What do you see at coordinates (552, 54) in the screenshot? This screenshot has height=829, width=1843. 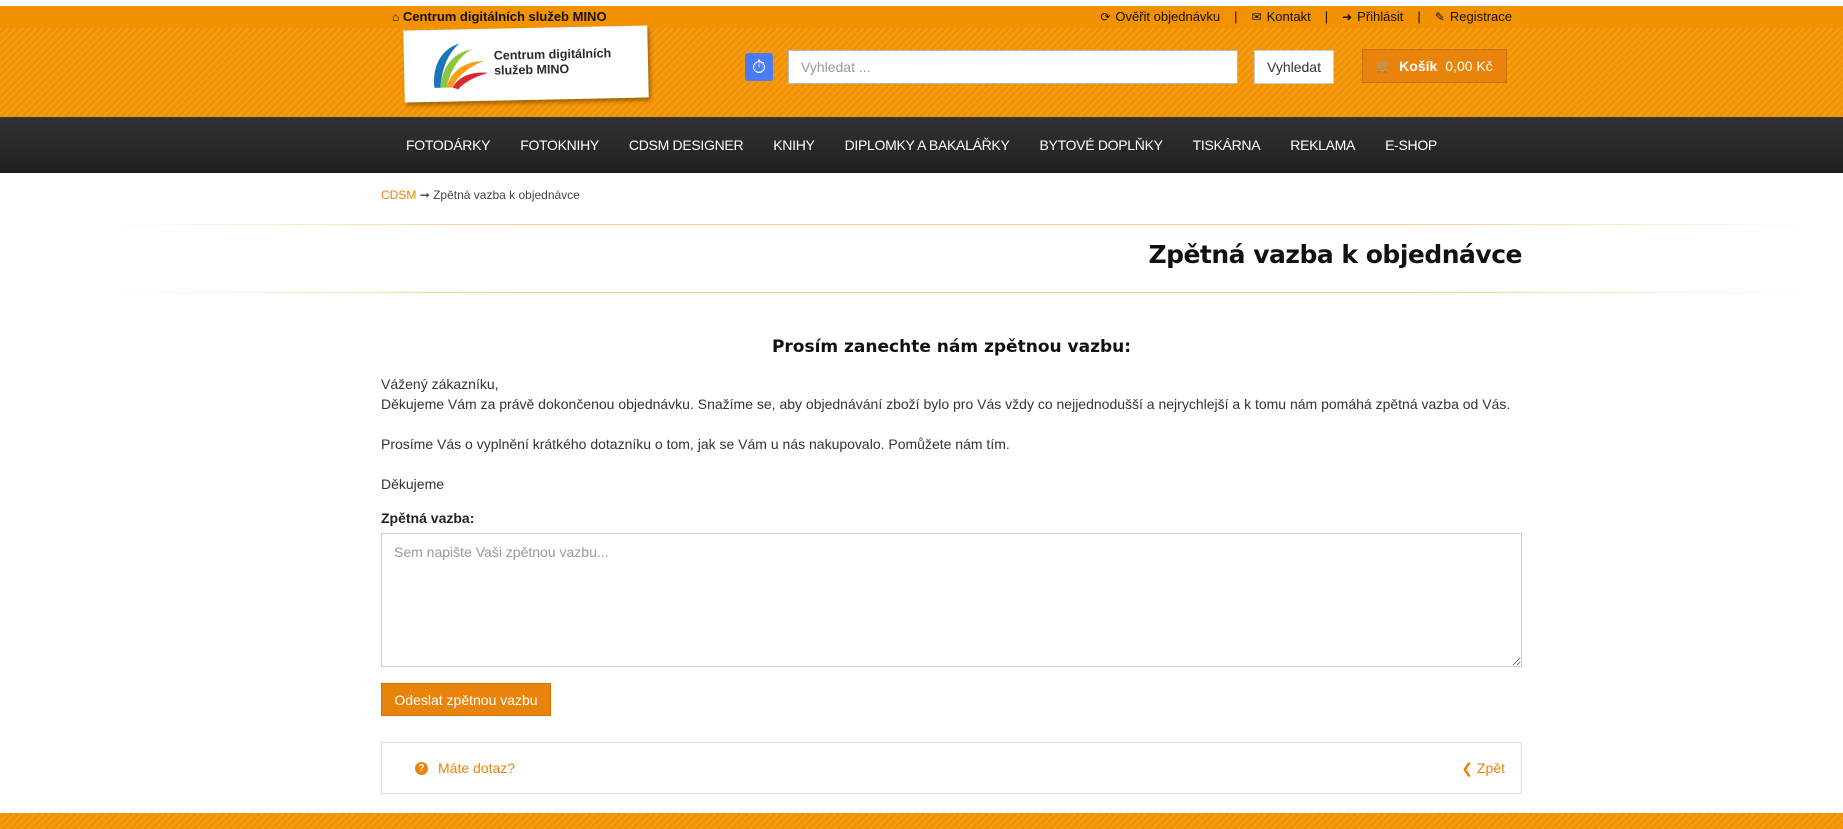 I see `logo-line1: Centrum digitálních` at bounding box center [552, 54].